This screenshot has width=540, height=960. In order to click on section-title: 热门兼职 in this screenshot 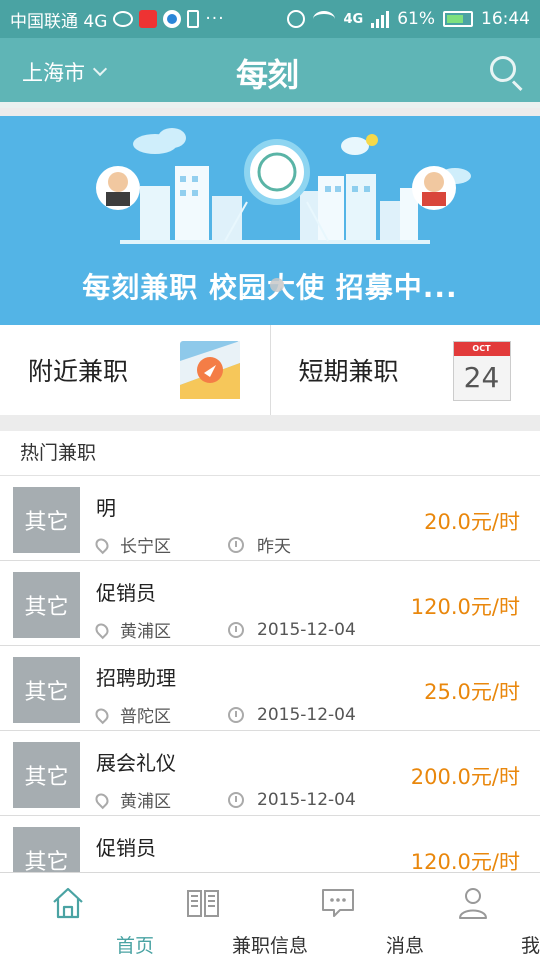, I will do `click(270, 453)`.